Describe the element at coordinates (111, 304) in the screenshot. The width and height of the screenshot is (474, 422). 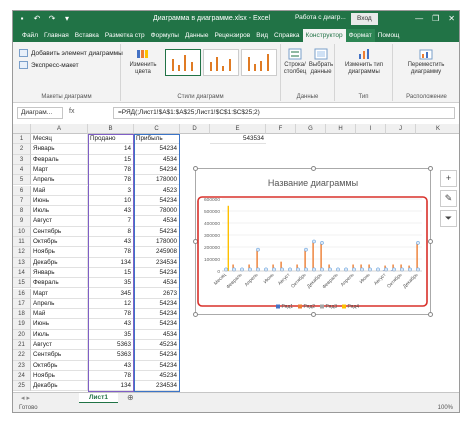
I see `table-cell: 12` at that location.